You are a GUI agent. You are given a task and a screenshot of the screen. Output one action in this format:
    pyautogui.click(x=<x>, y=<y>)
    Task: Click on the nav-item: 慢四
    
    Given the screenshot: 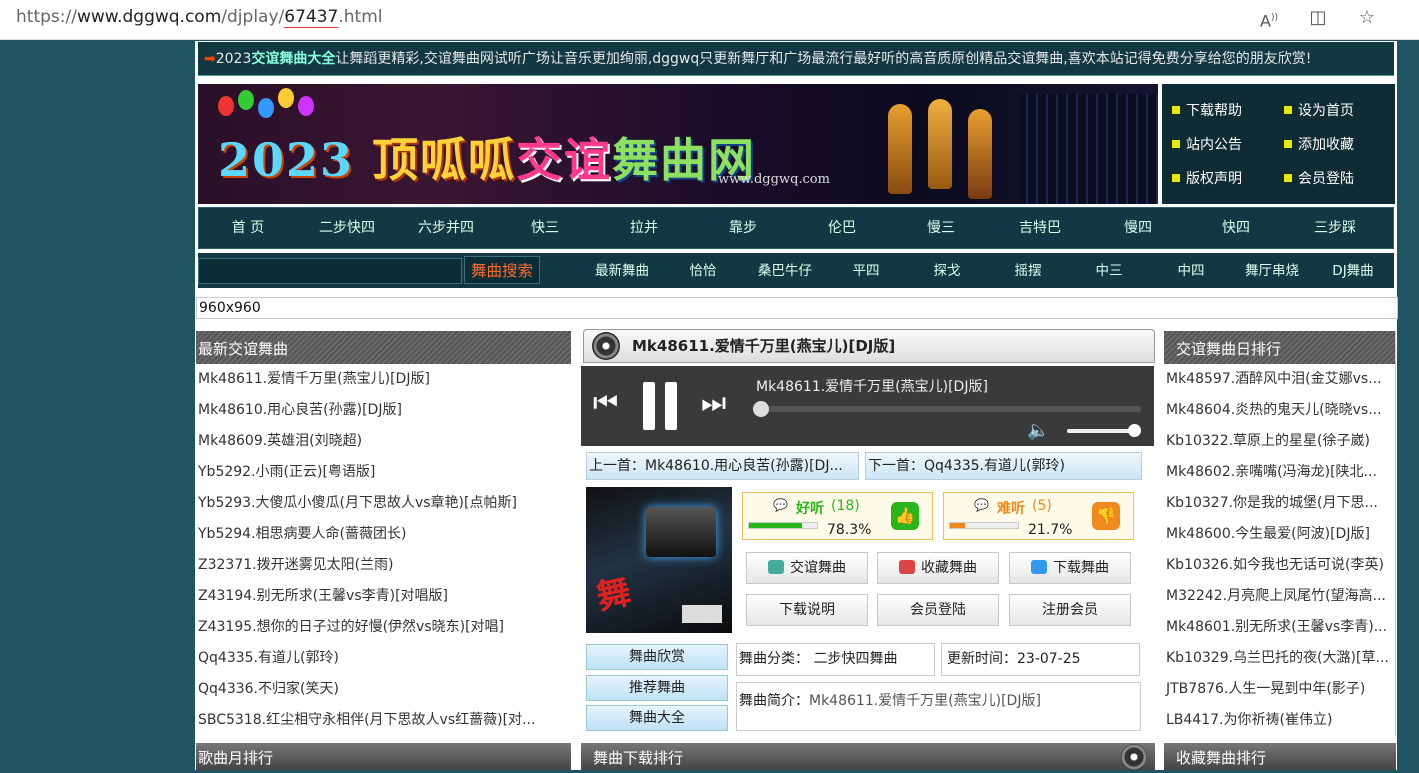 What is the action you would take?
    pyautogui.click(x=1138, y=228)
    